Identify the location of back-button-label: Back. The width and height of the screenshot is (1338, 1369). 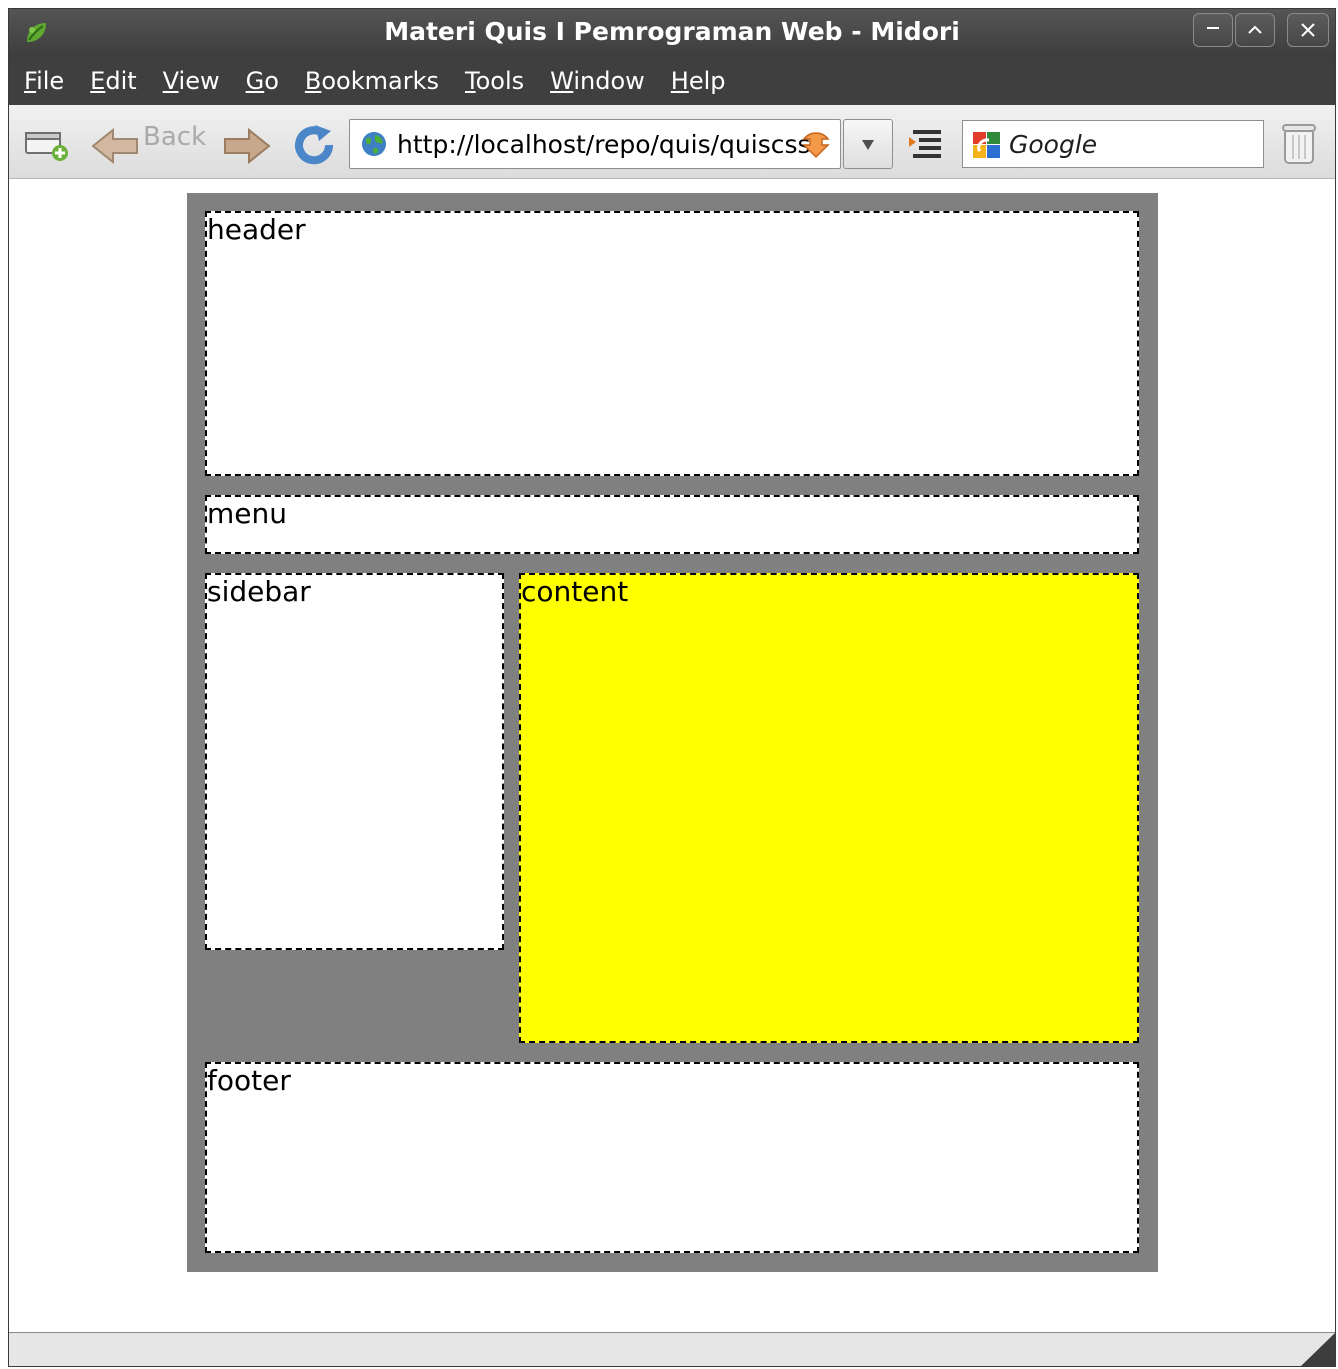
(174, 137).